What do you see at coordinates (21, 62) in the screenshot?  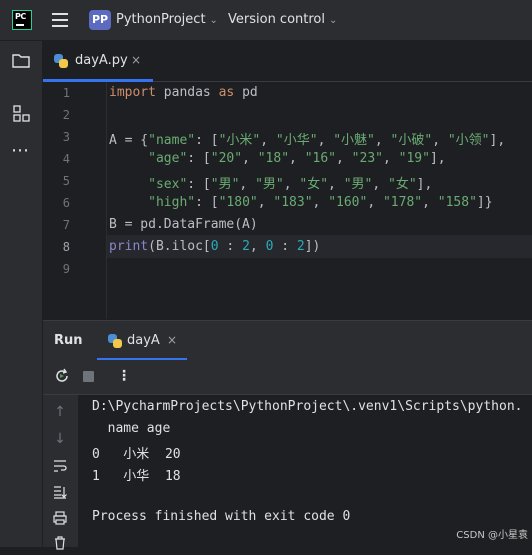 I see `project-folder-icon` at bounding box center [21, 62].